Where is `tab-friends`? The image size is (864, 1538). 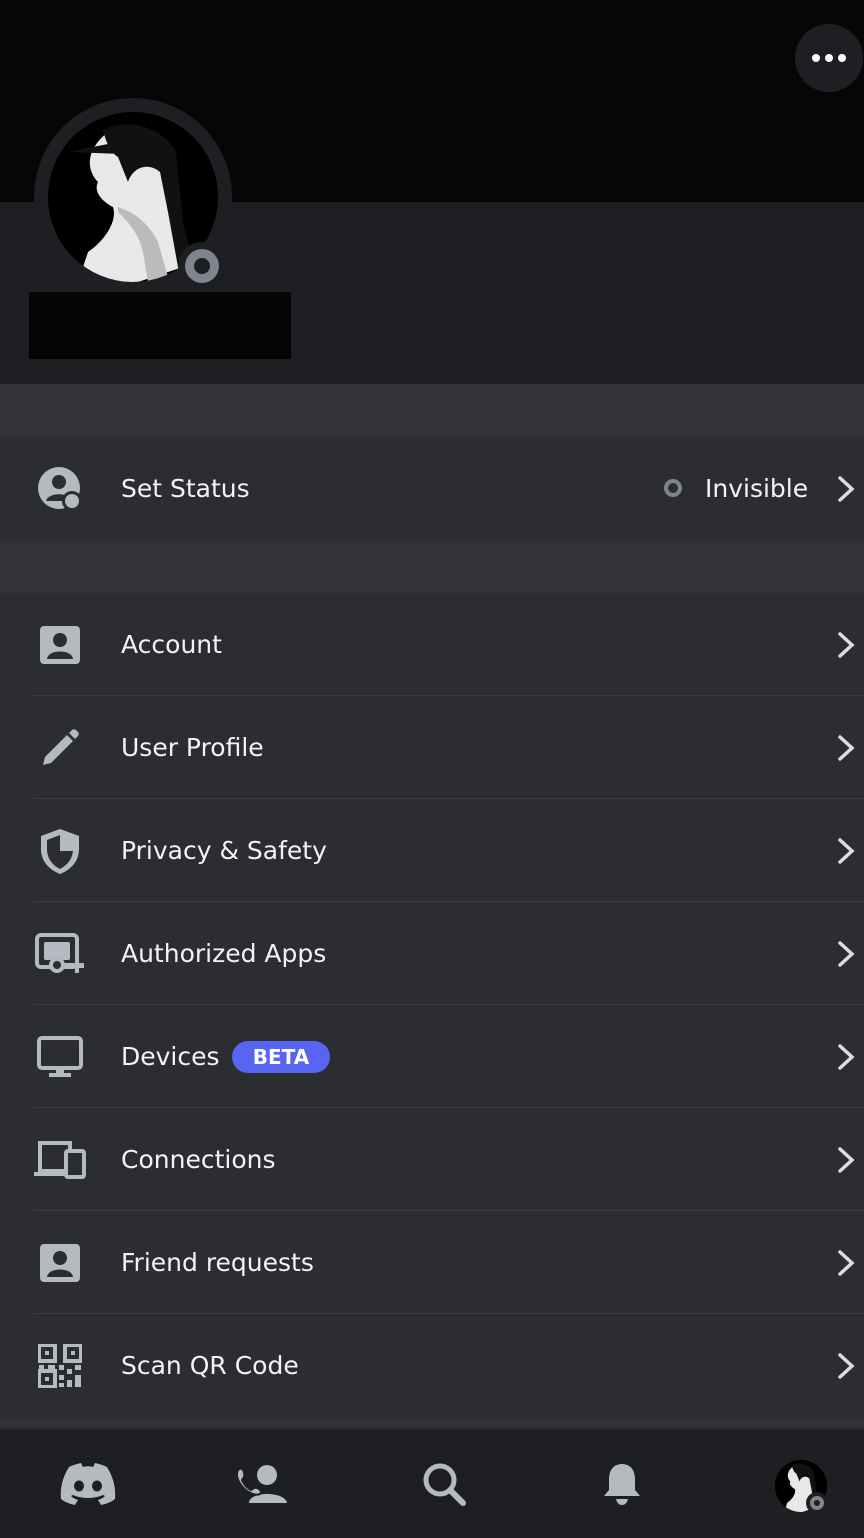
tab-friends is located at coordinates (262, 1484).